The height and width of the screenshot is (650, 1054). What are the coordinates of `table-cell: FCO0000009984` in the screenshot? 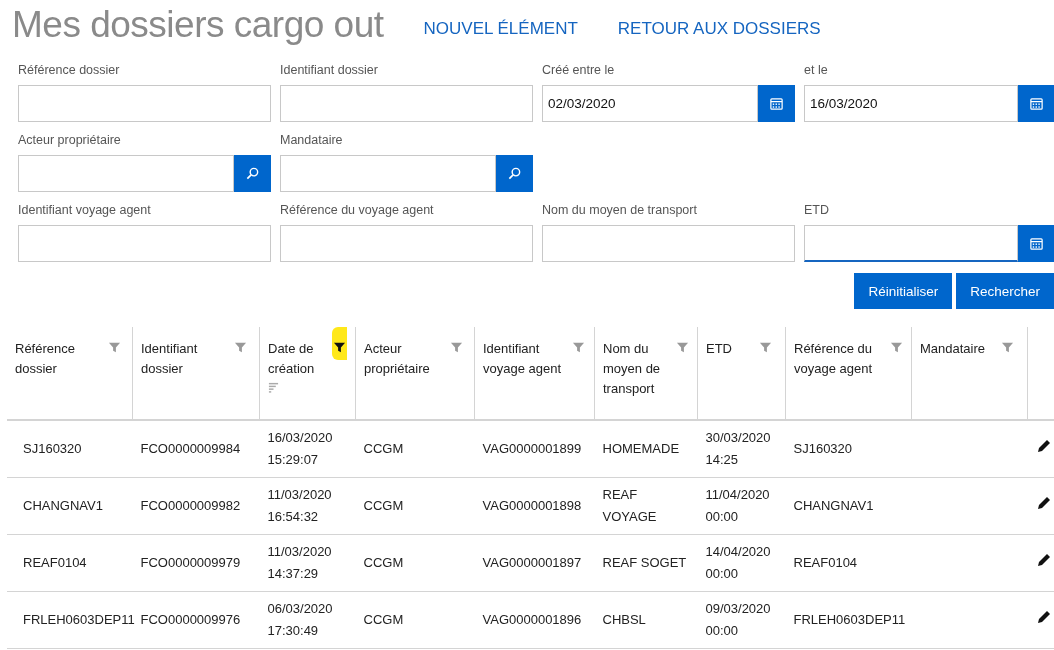 It's located at (190, 448).